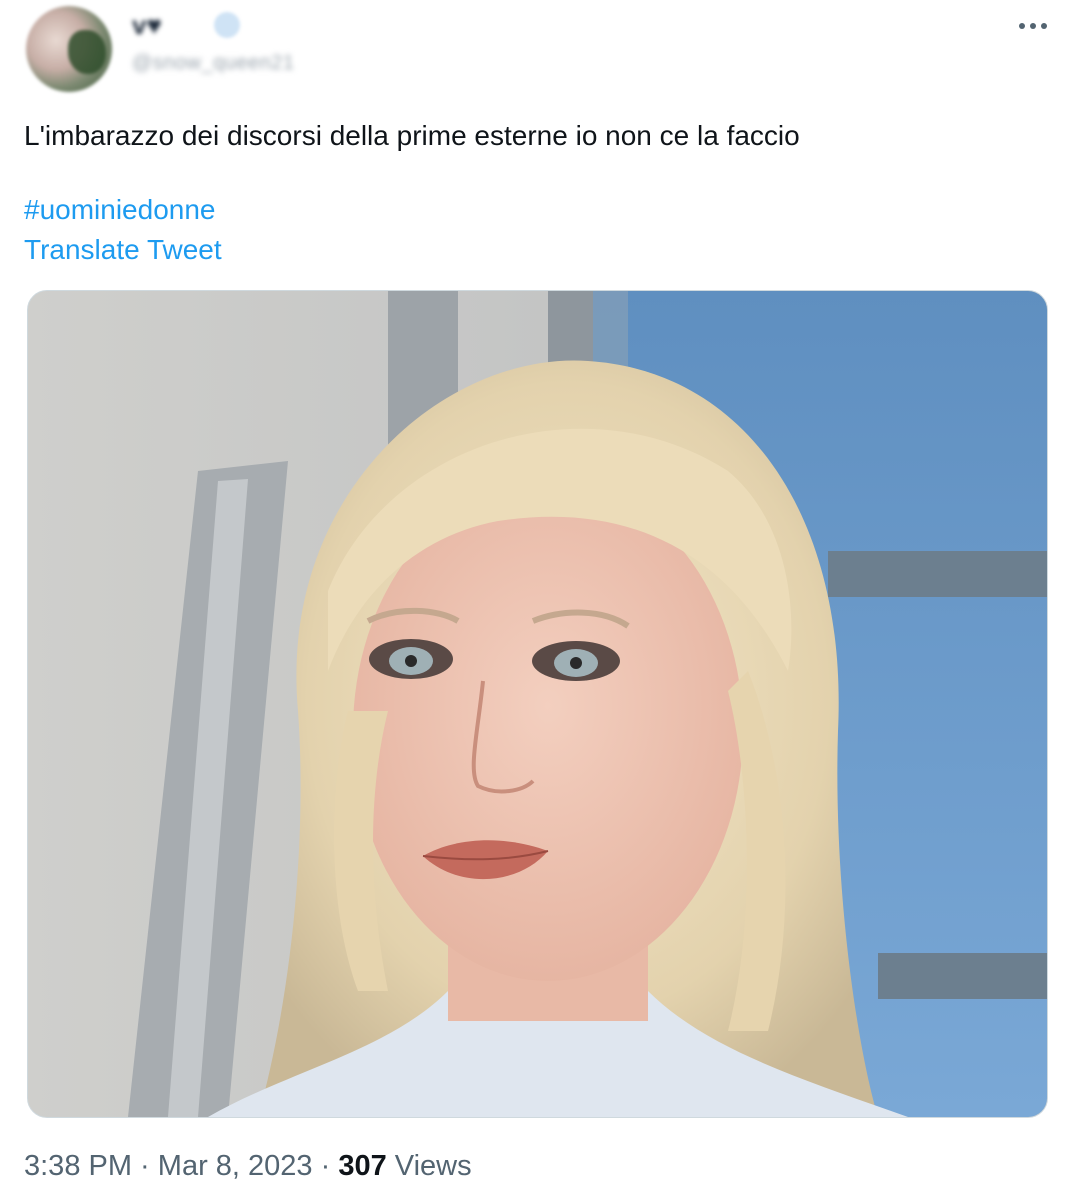 Image resolution: width=1080 pixels, height=1188 pixels. What do you see at coordinates (235, 1166) in the screenshot?
I see `tweet-date: Mar 8, 2023` at bounding box center [235, 1166].